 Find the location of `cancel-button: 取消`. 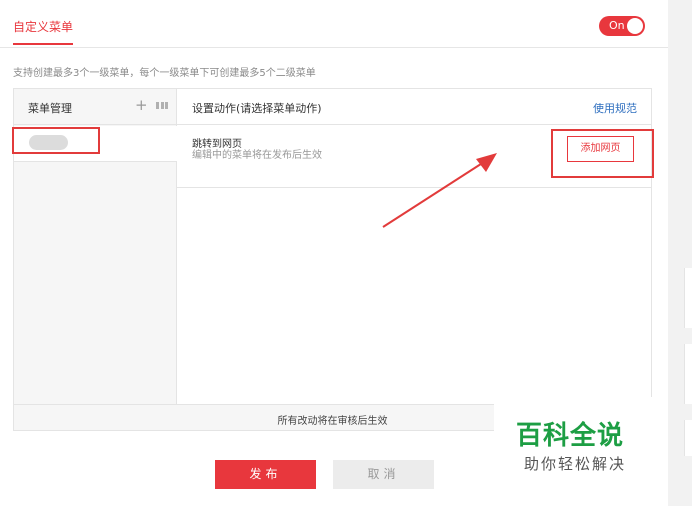

cancel-button: 取消 is located at coordinates (383, 474).